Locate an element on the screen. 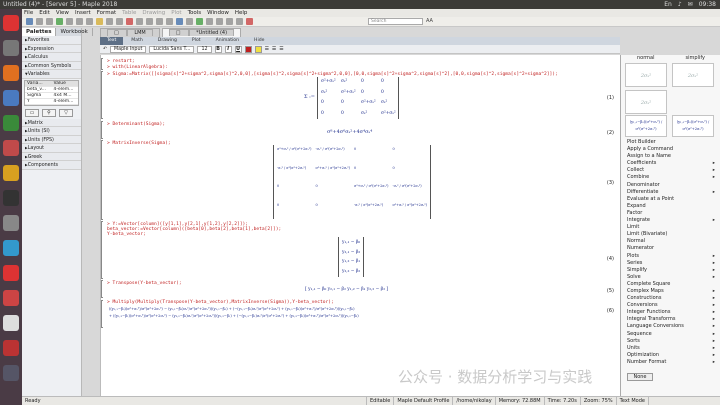 Image resolution: width=720 pixels, height=405 pixels. tray-item: En is located at coordinates (668, 4).